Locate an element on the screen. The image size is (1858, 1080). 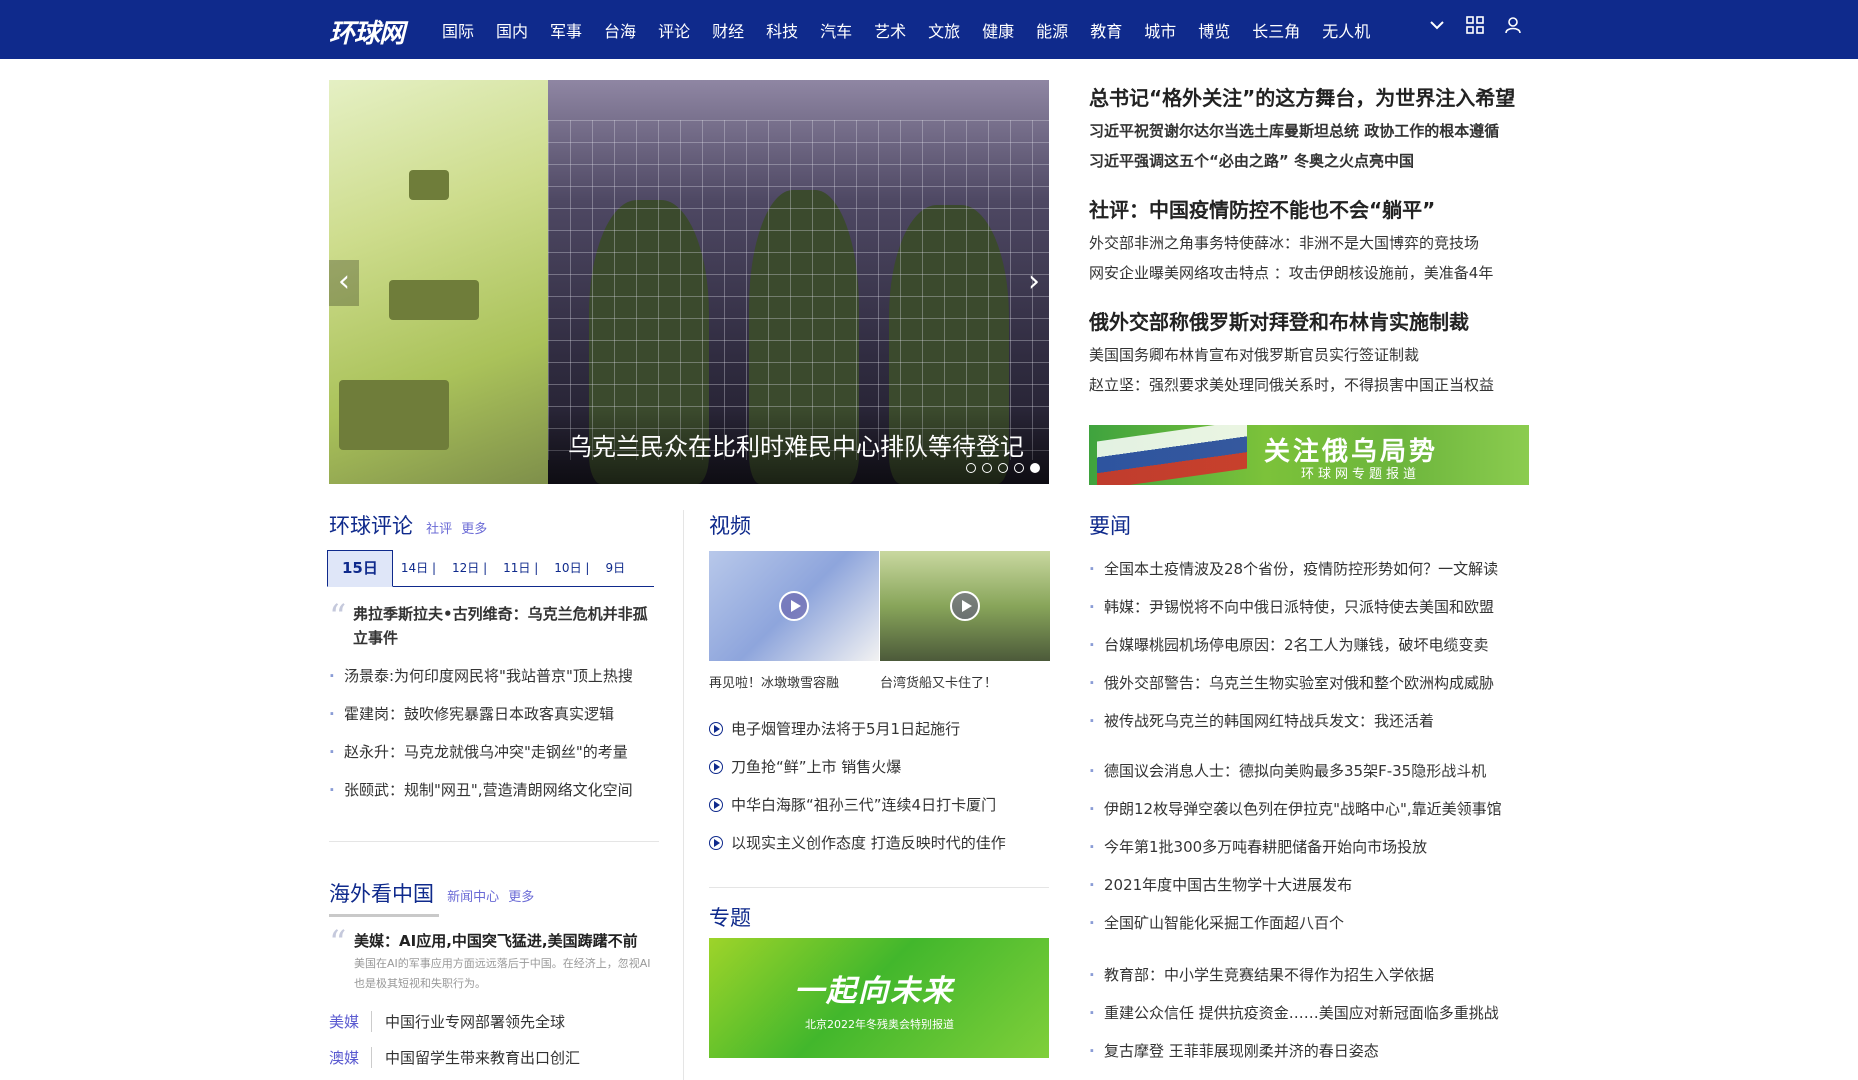
video-title: 电子烟管理办法将于5月1日起施行 is located at coordinates (845, 729).